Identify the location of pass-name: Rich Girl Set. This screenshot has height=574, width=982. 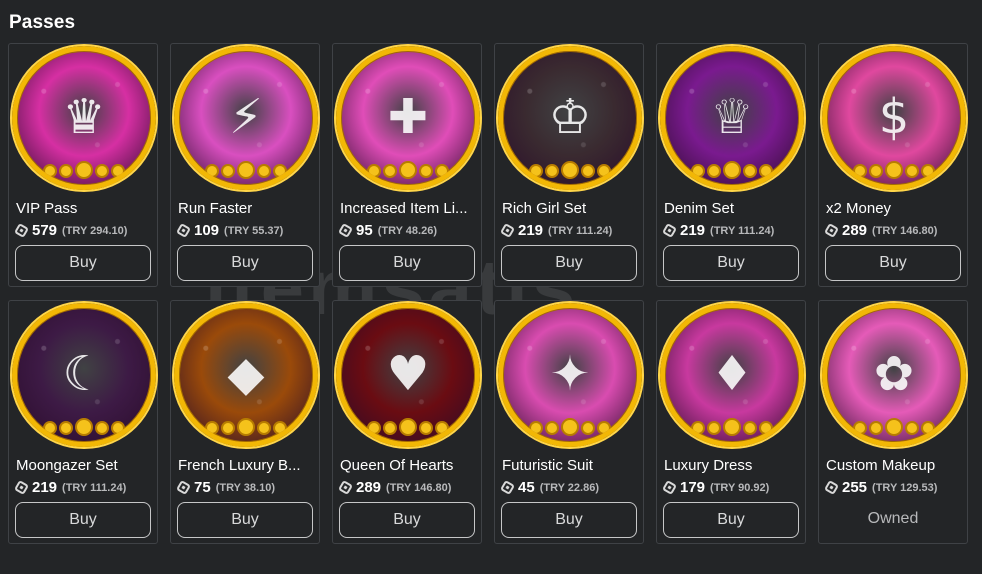
(571, 208).